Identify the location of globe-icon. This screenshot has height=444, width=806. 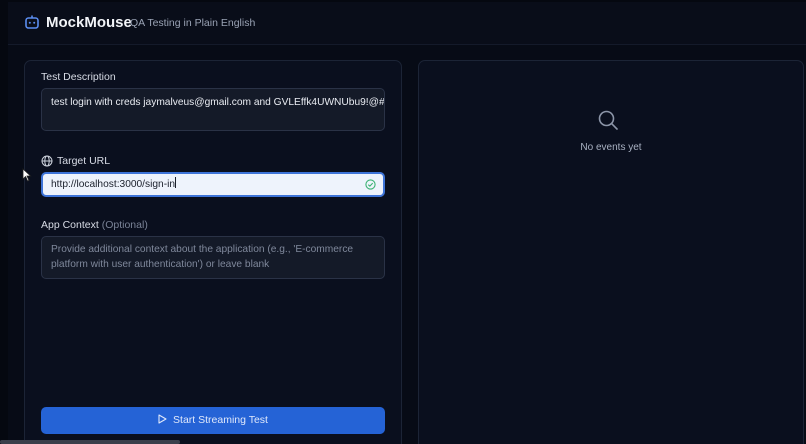
(47, 161).